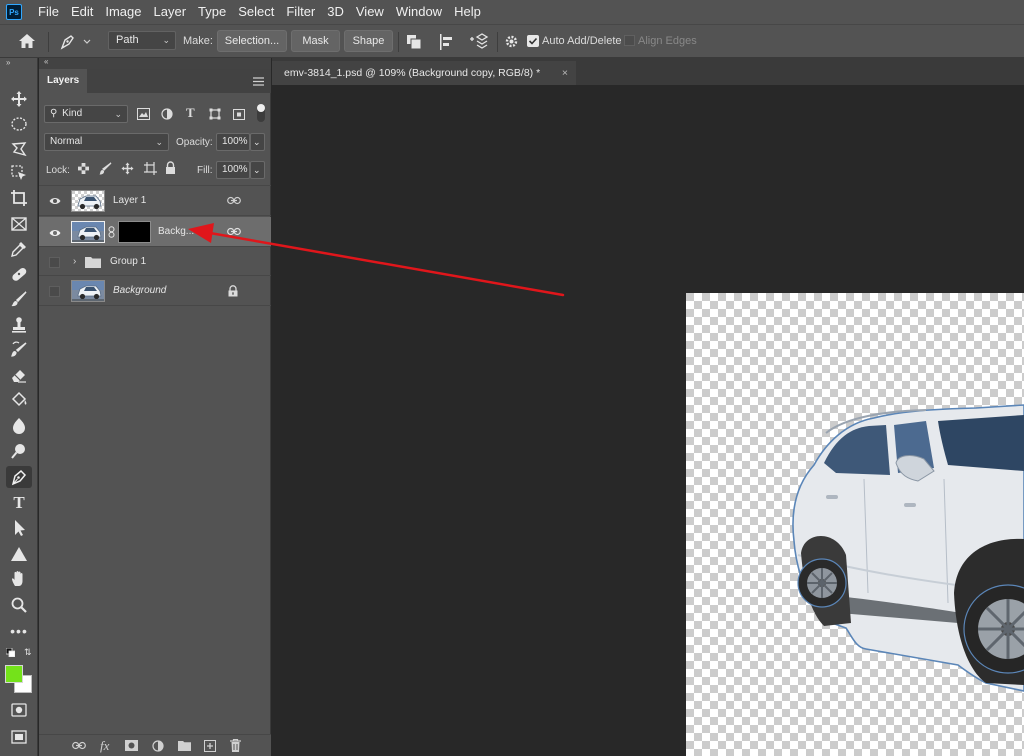  I want to click on chevron-right-icon: ›, so click(74, 261).